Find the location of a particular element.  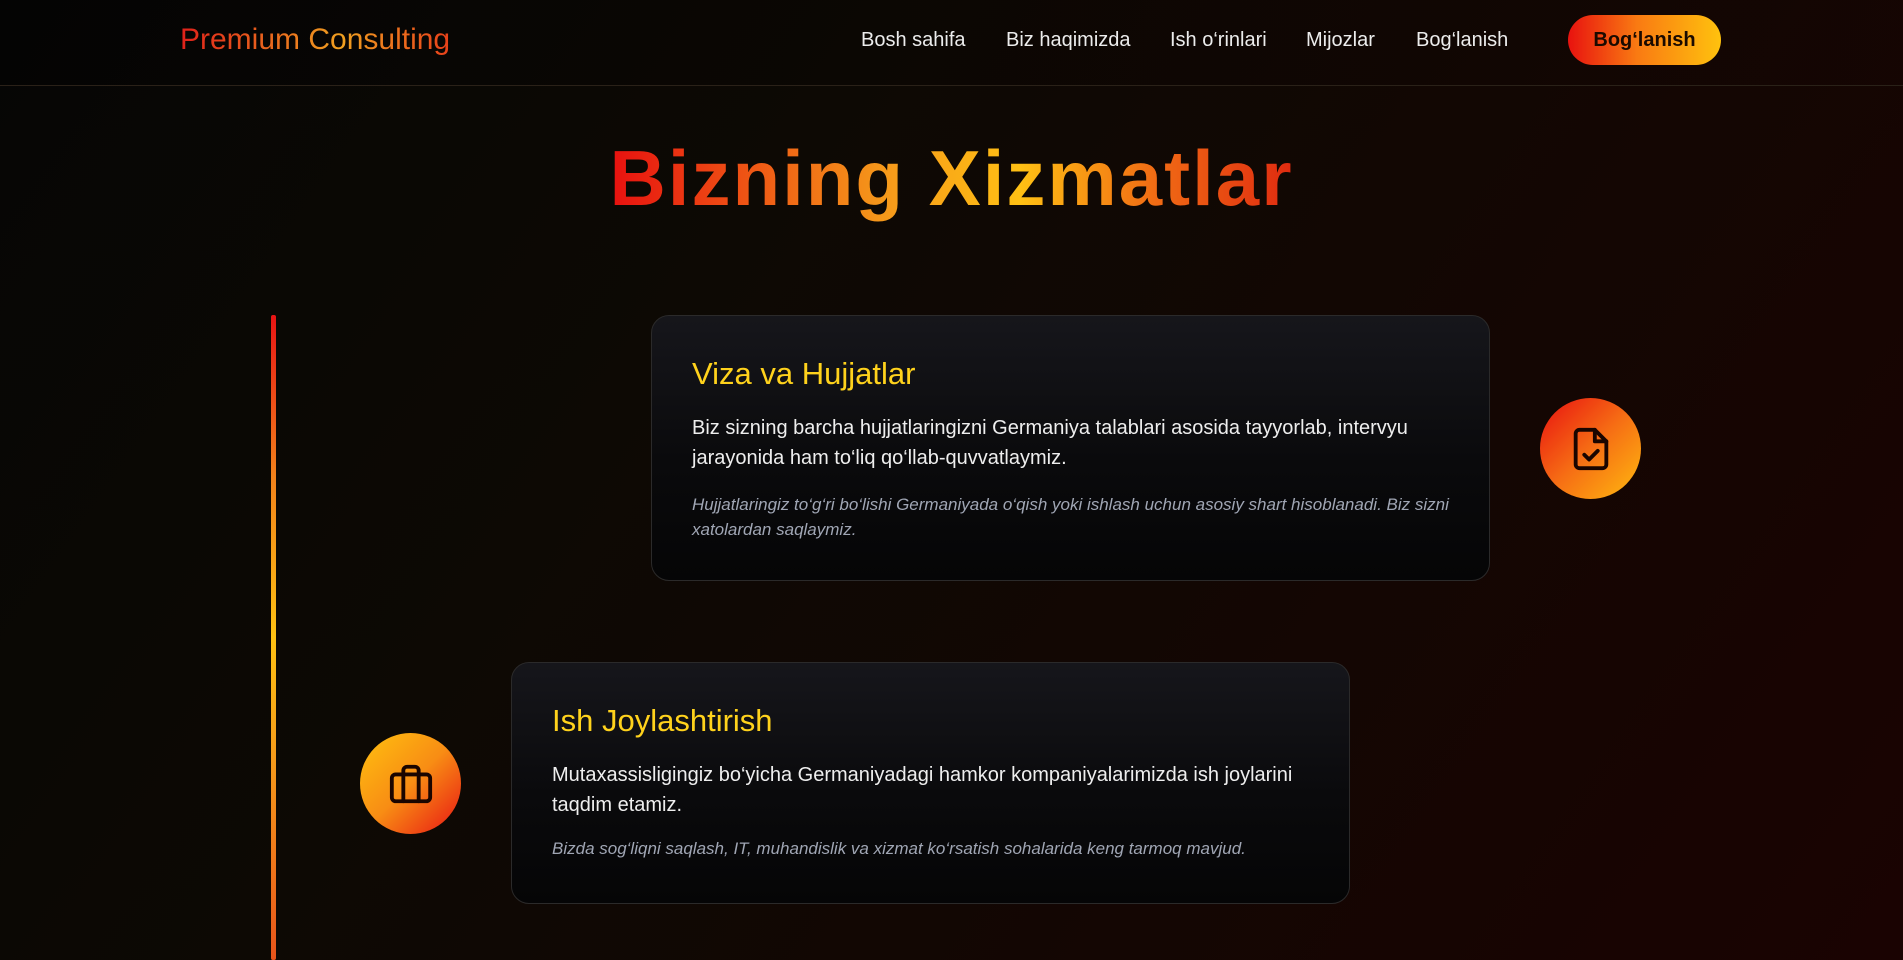

nav-link-clients: Mijozlar is located at coordinates (1340, 40).